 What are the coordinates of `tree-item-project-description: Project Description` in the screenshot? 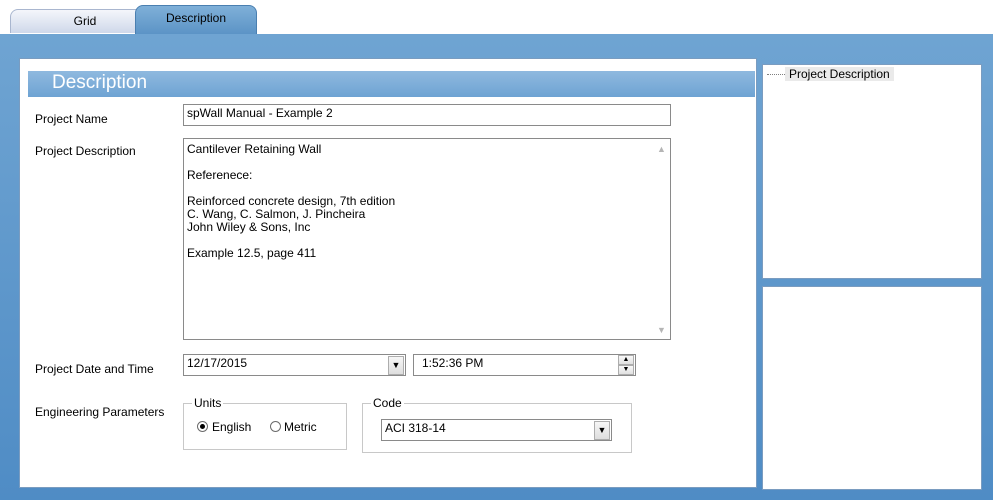 It's located at (839, 74).